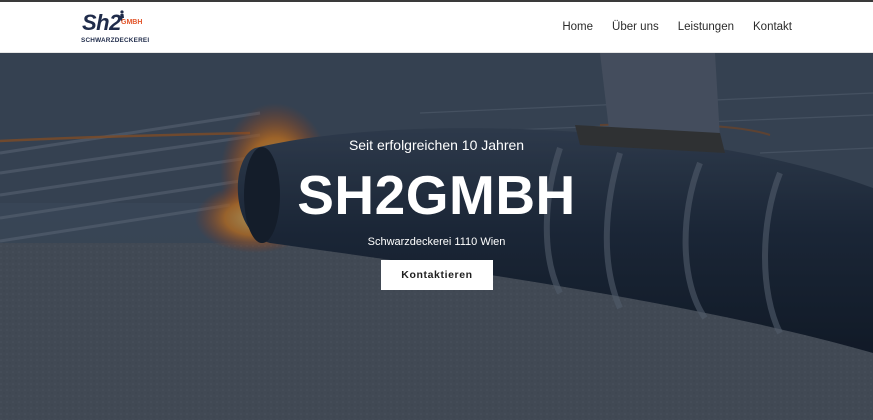  I want to click on logo-main-text: Sh2, so click(101, 22).